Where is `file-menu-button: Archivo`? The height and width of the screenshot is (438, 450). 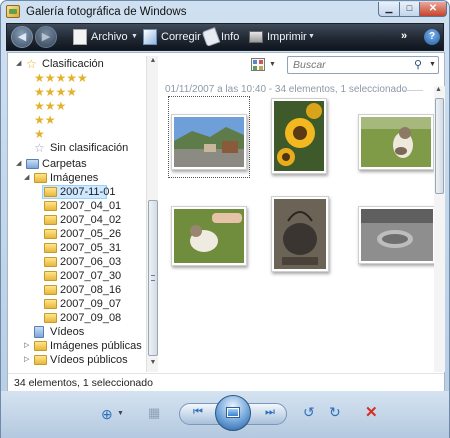 file-menu-button: Archivo is located at coordinates (109, 37).